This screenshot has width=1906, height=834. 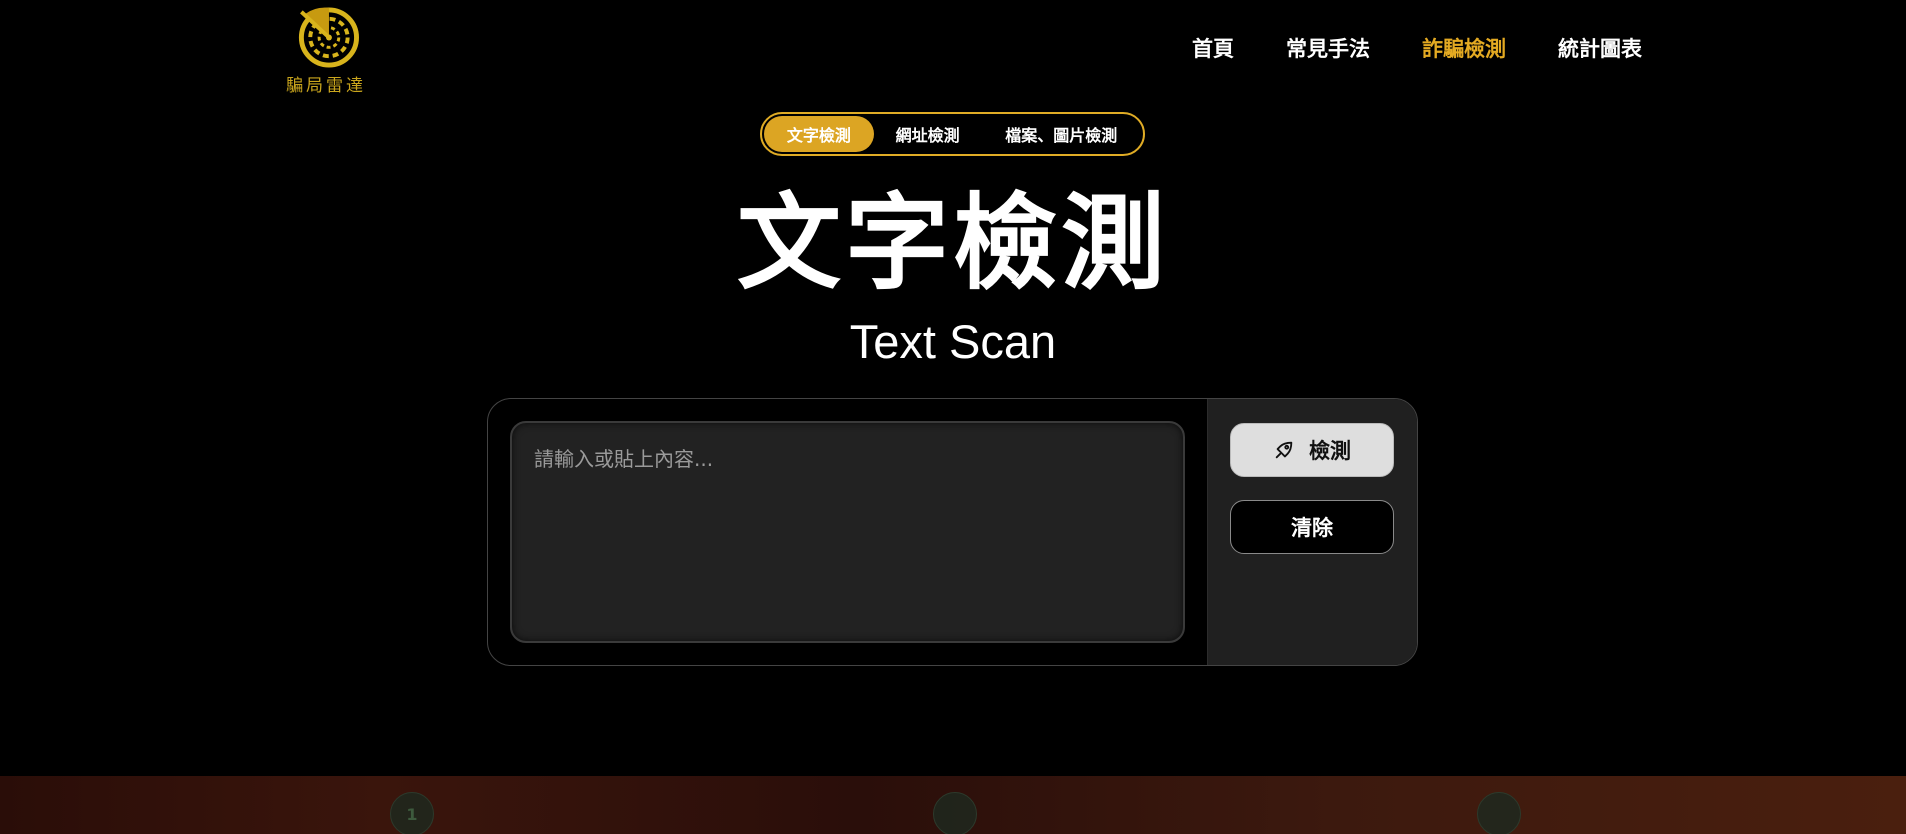 I want to click on tab-url-scan: 網址檢測, so click(x=928, y=134).